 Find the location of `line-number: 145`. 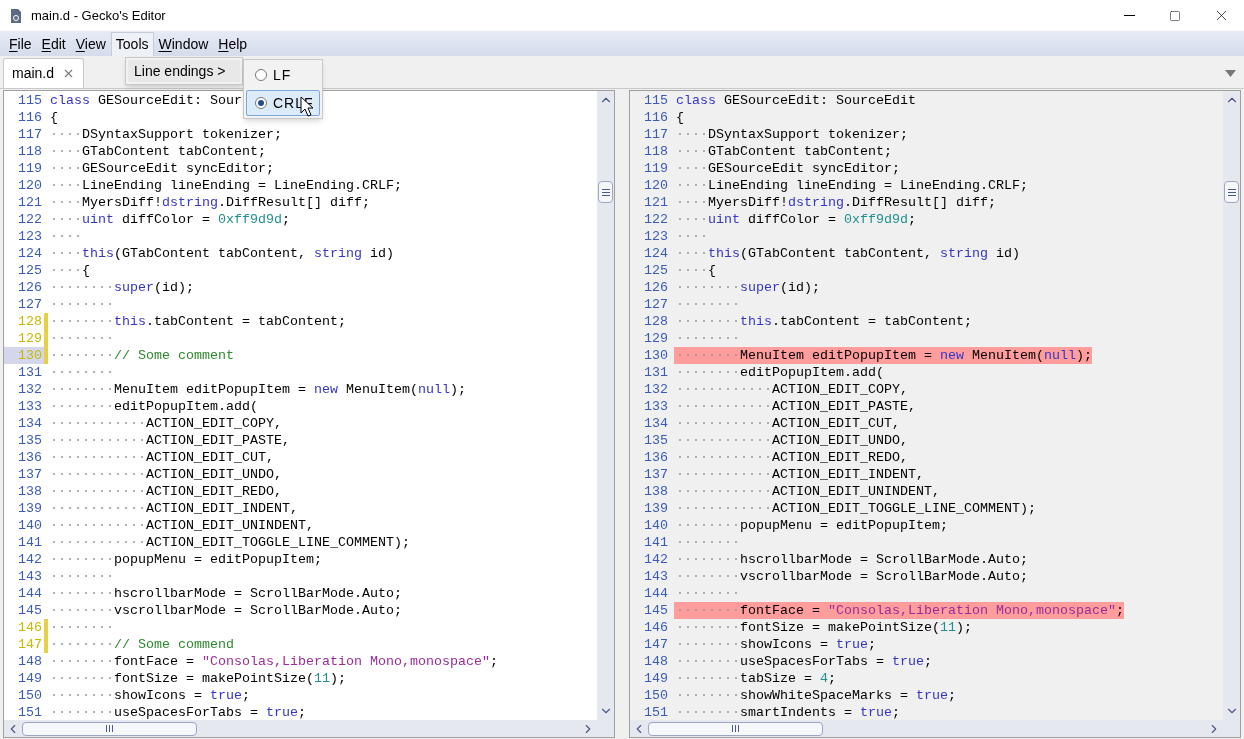

line-number: 145 is located at coordinates (30, 610).